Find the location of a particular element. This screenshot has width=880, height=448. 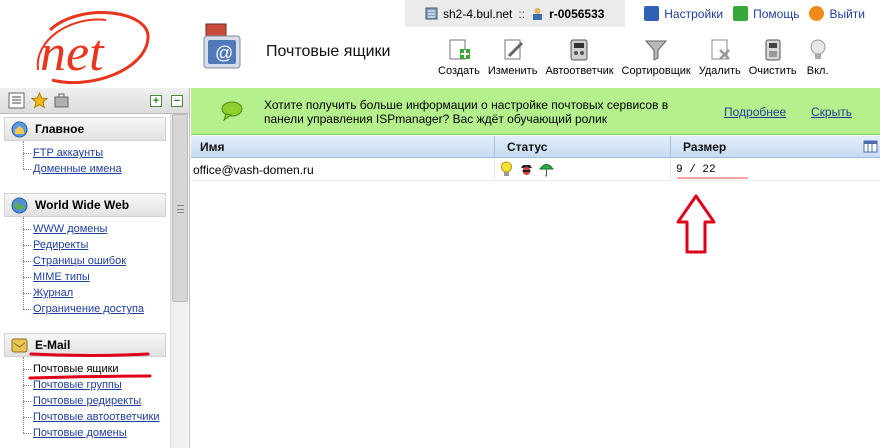

briefcase-icon is located at coordinates (61, 100).